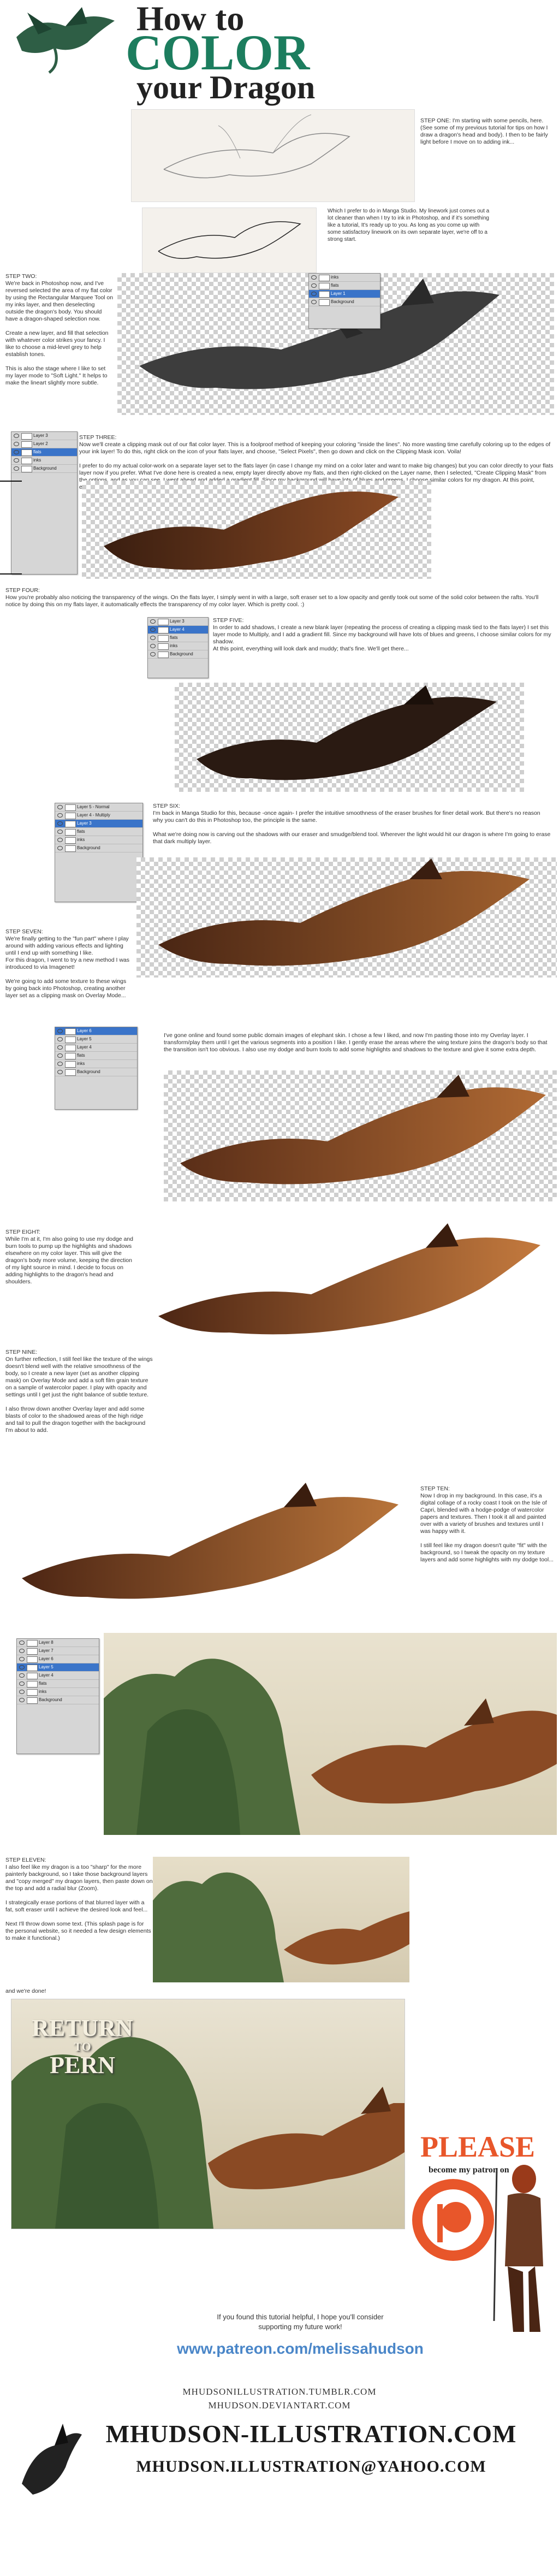 Image resolution: width=559 pixels, height=2576 pixels. I want to click on background-scene-image, so click(330, 1734).